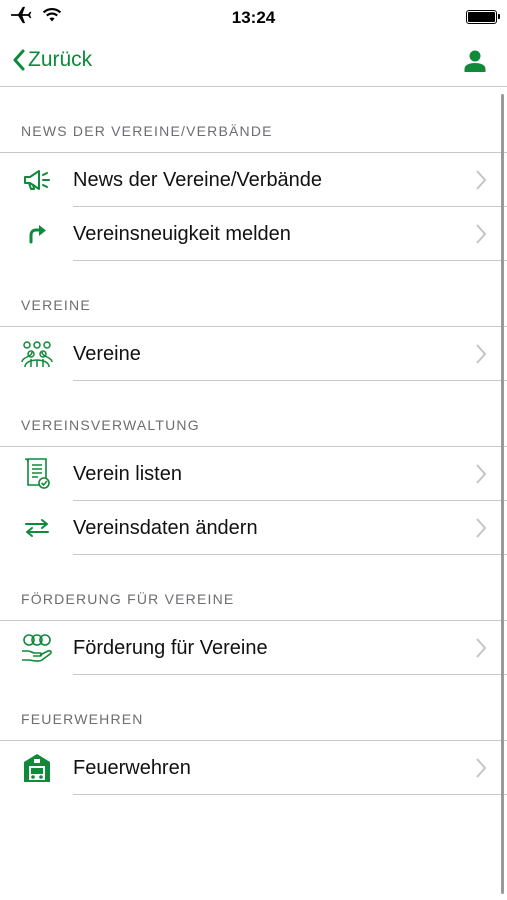  I want to click on list-item-foerderung: Förderung für Vereine, so click(253, 648).